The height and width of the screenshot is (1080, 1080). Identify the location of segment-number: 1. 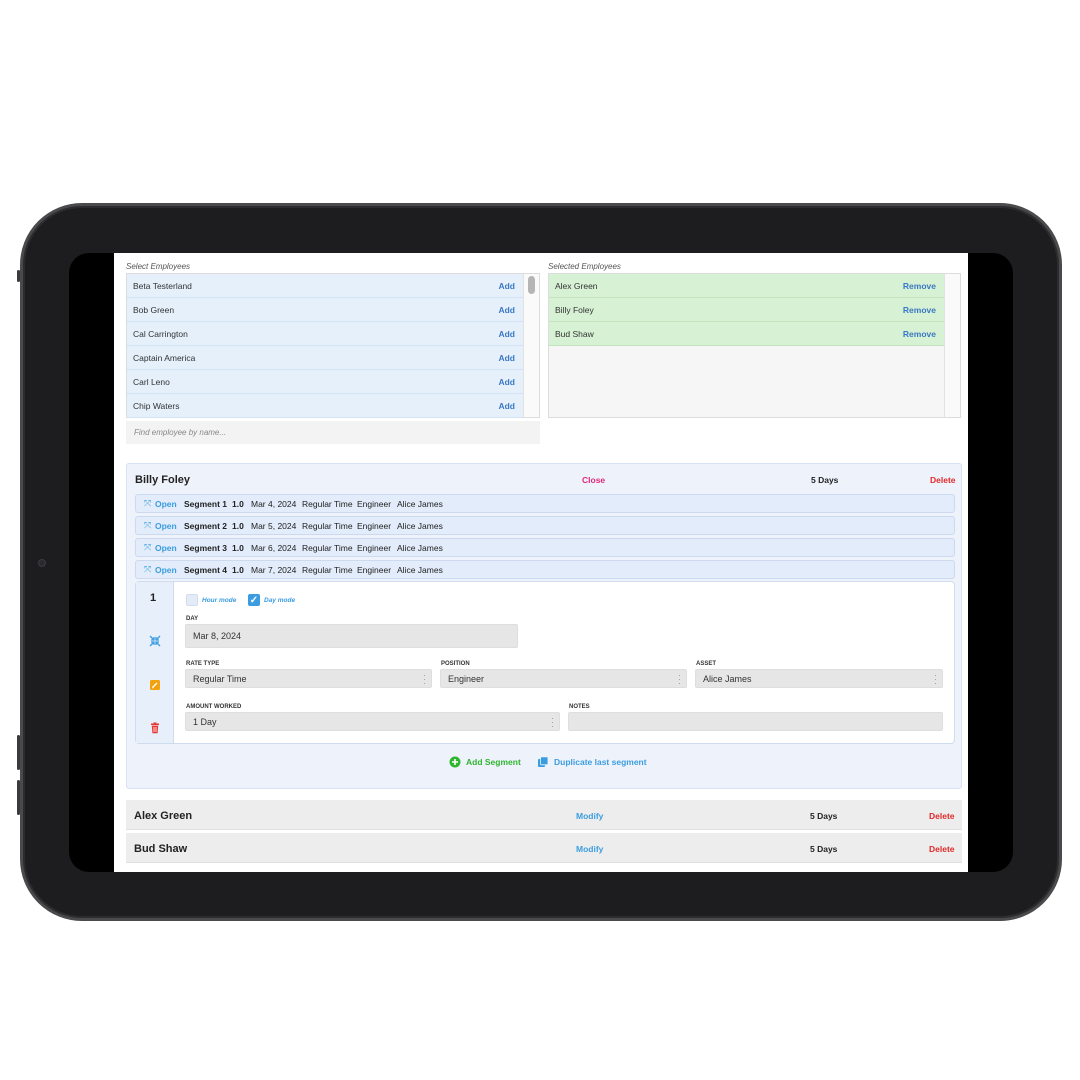
(153, 598).